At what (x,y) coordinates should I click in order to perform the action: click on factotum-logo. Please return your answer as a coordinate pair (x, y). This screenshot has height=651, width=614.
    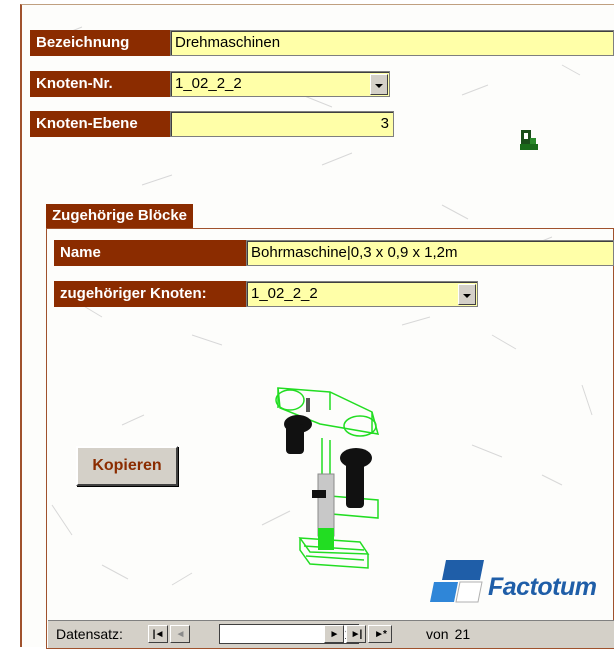
    Looking at the image, I should click on (457, 581).